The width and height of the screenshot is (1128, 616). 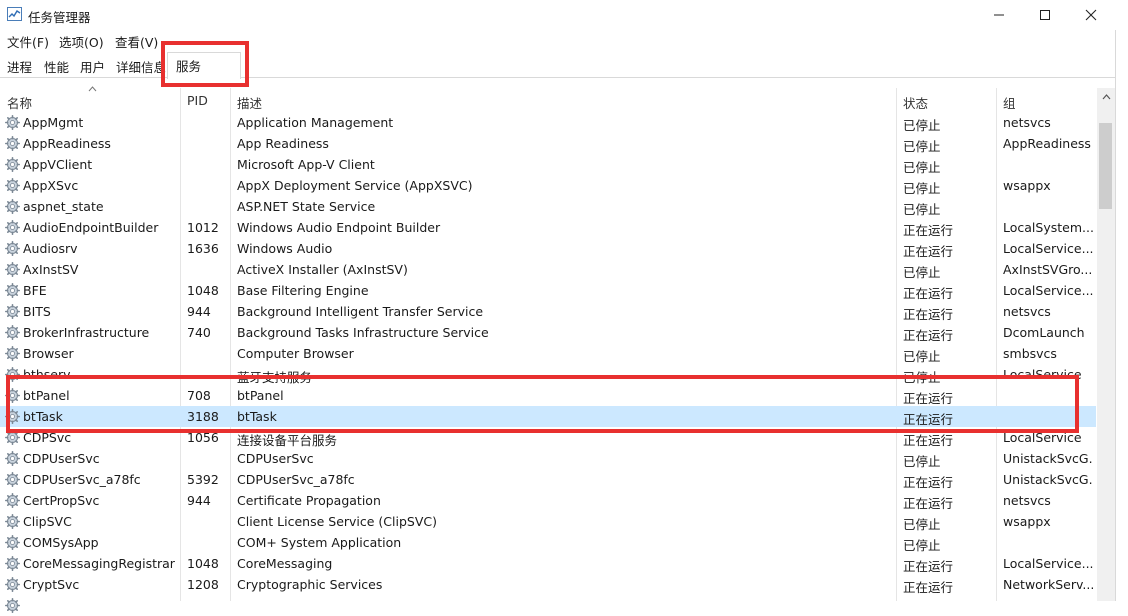 What do you see at coordinates (51, 269) in the screenshot?
I see `service-name: AxInstSV` at bounding box center [51, 269].